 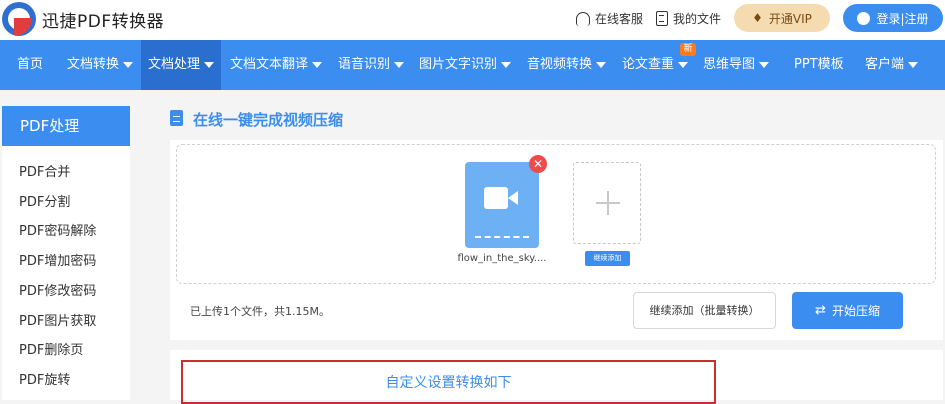 I want to click on continue-add-button: 继续添加（批量转换）, so click(x=704, y=310).